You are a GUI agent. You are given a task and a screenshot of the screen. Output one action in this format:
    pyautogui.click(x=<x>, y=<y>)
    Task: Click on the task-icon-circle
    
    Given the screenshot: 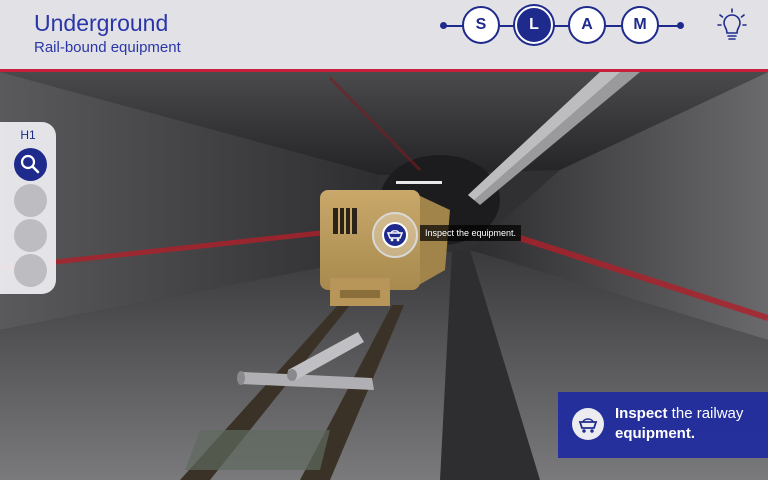 What is the action you would take?
    pyautogui.click(x=588, y=424)
    